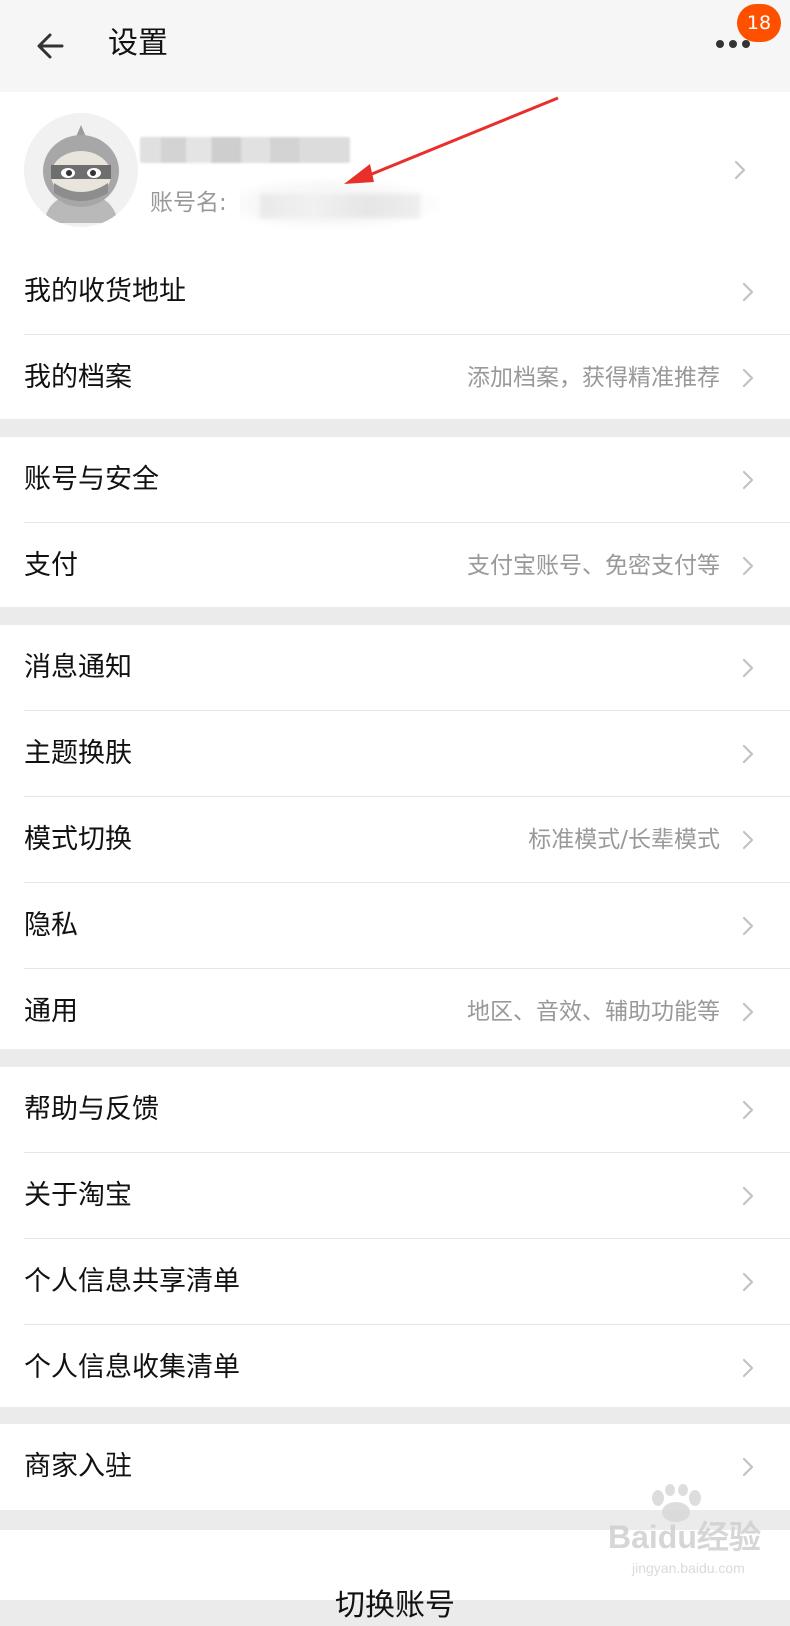 The height and width of the screenshot is (1626, 790). What do you see at coordinates (395, 480) in the screenshot?
I see `settings-row: 账号与安全` at bounding box center [395, 480].